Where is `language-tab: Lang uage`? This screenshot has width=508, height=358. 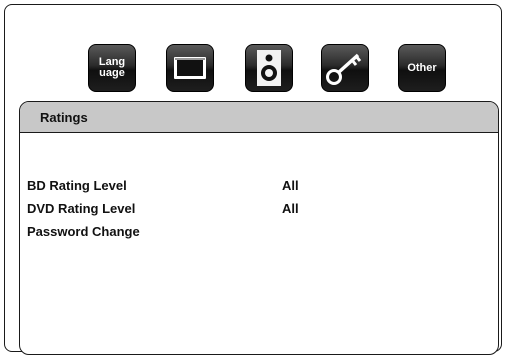
language-tab: Lang uage is located at coordinates (112, 68).